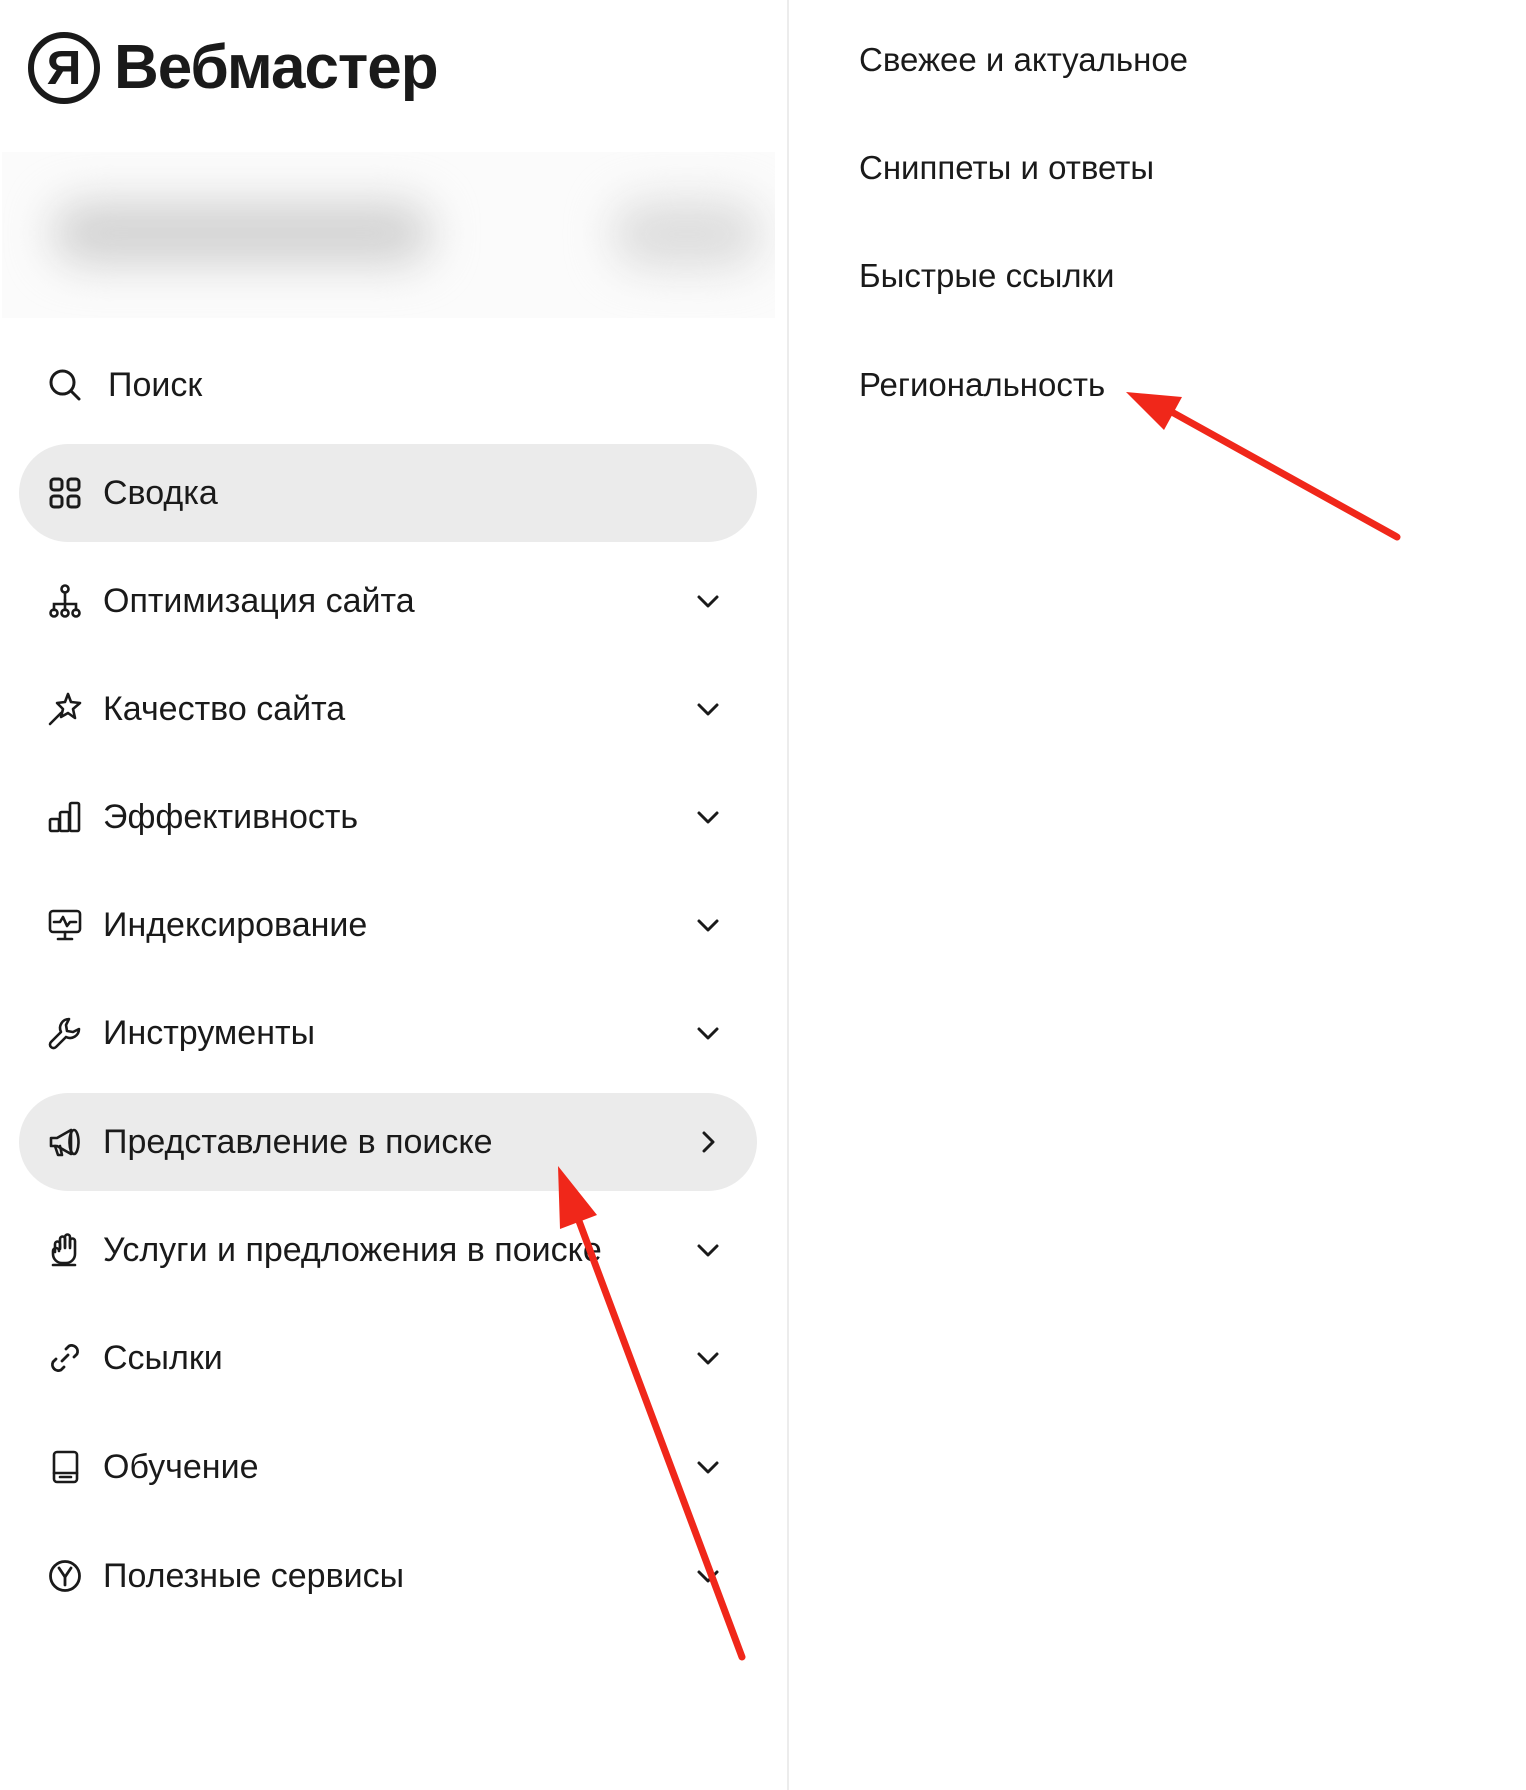 The height and width of the screenshot is (1790, 1526). Describe the element at coordinates (388, 817) in the screenshot. I see `sidebar-item-efficiency: Эффективность` at that location.